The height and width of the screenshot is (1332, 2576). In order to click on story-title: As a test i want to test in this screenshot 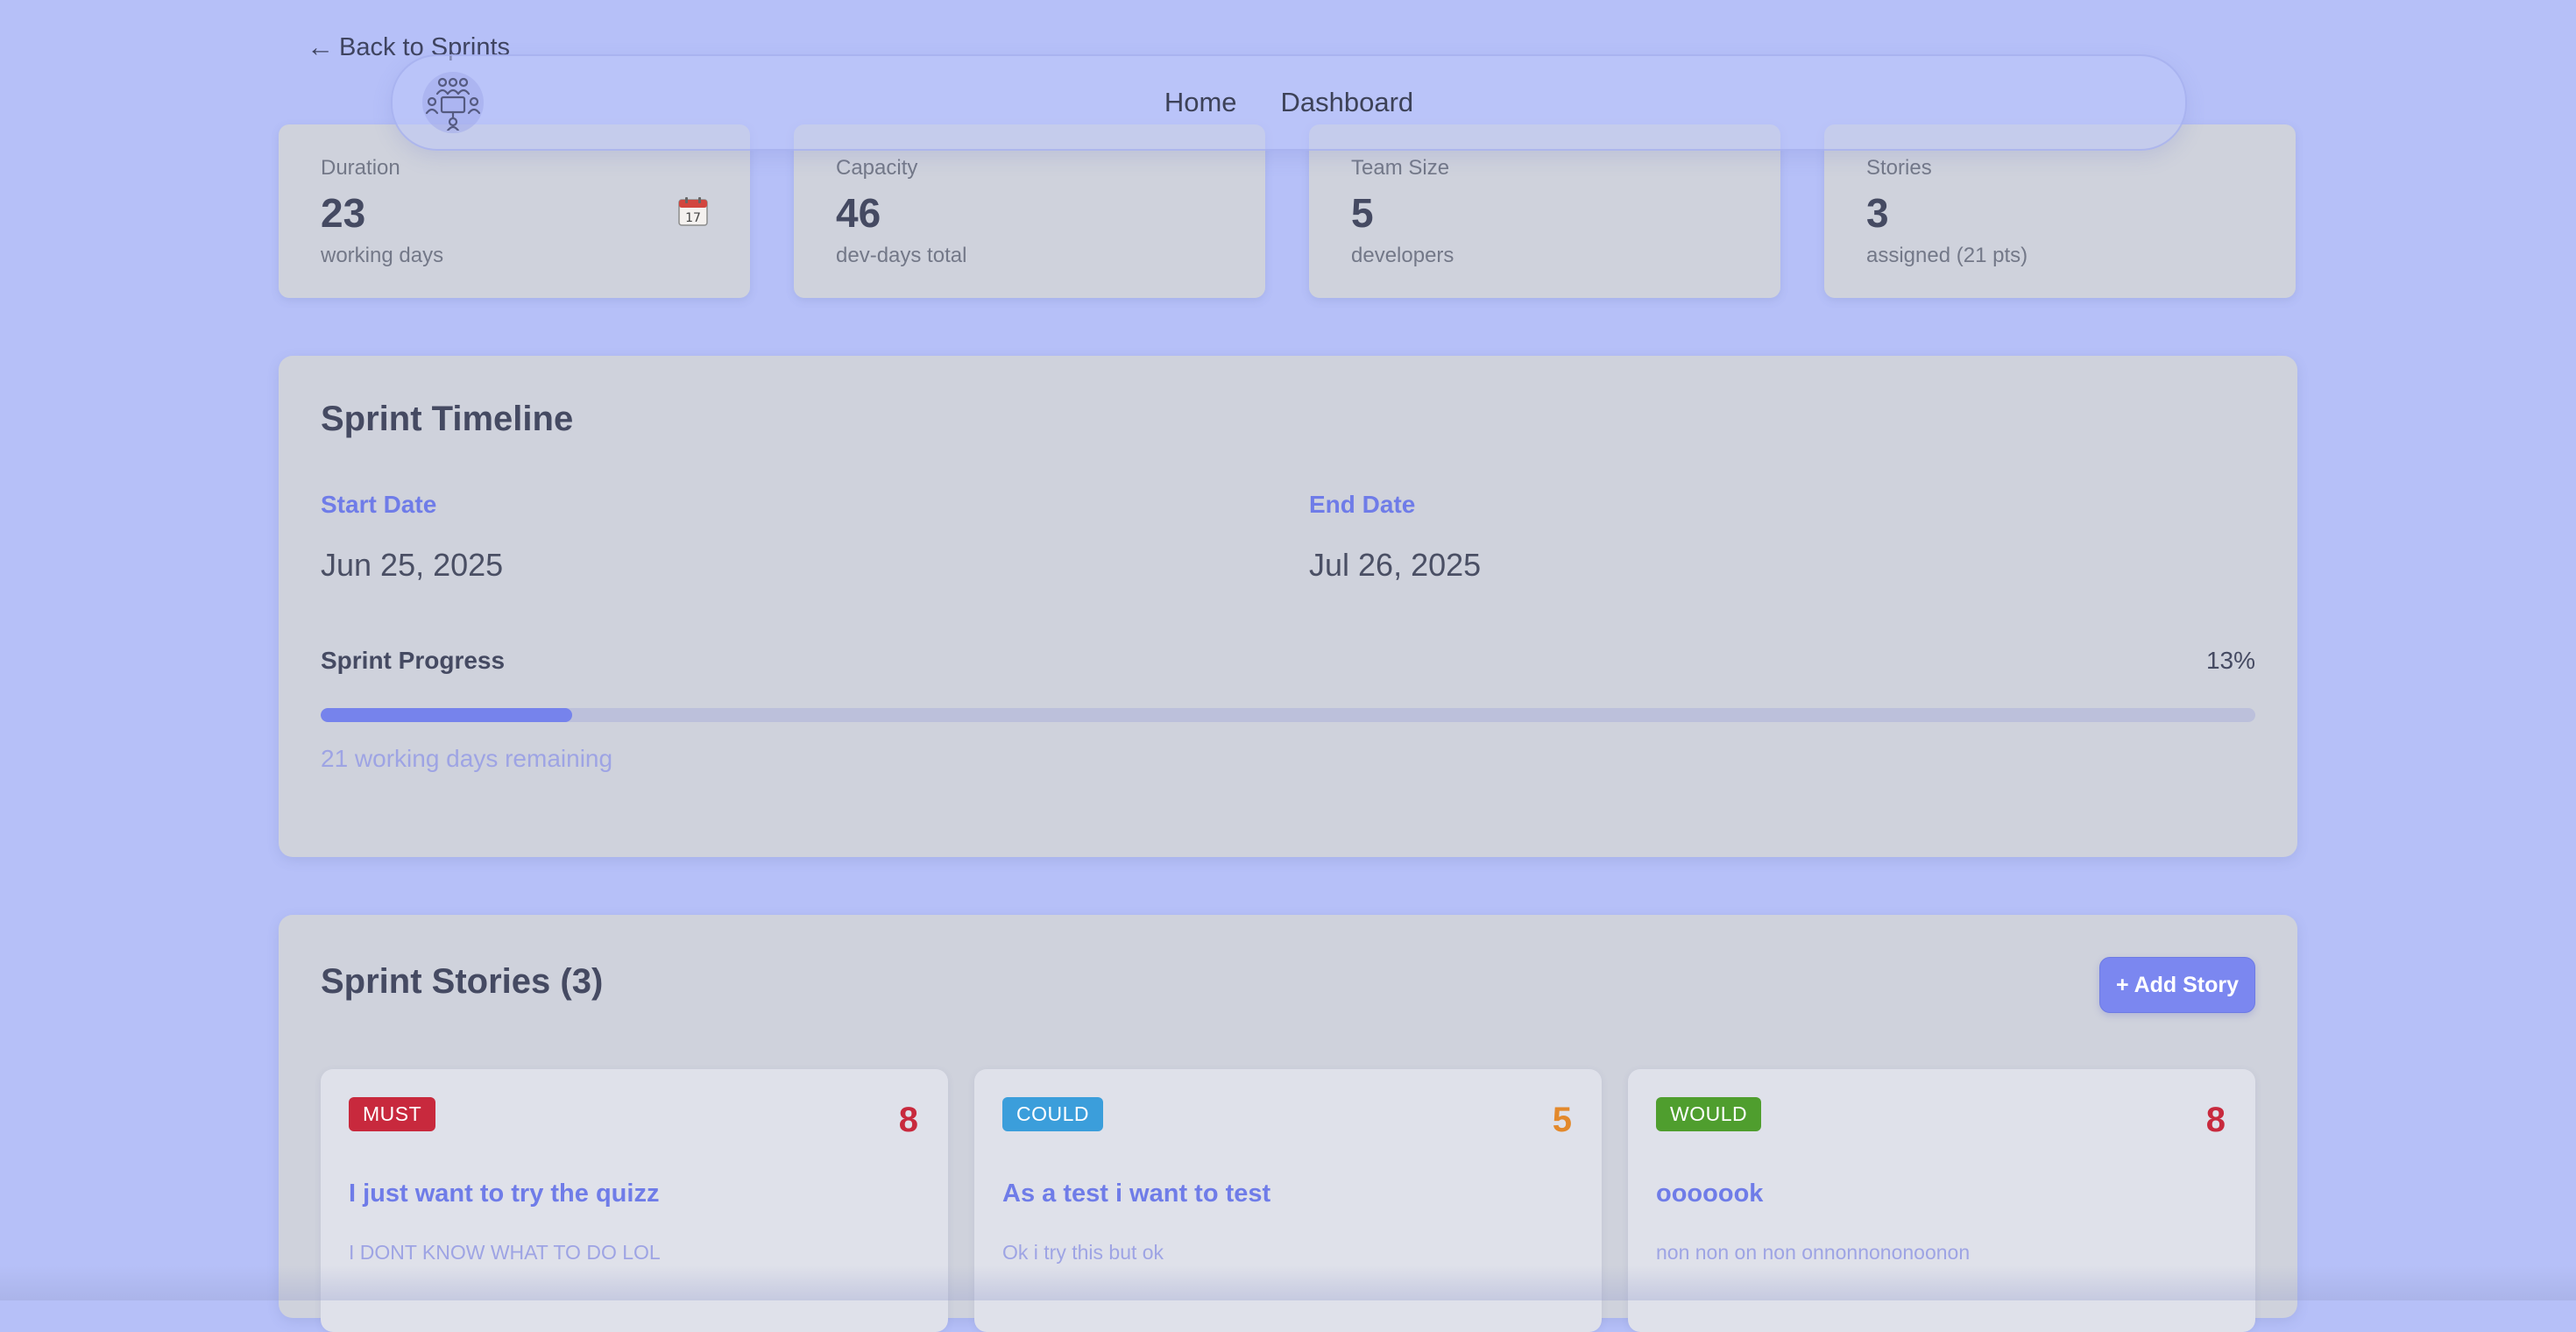, I will do `click(1136, 1194)`.